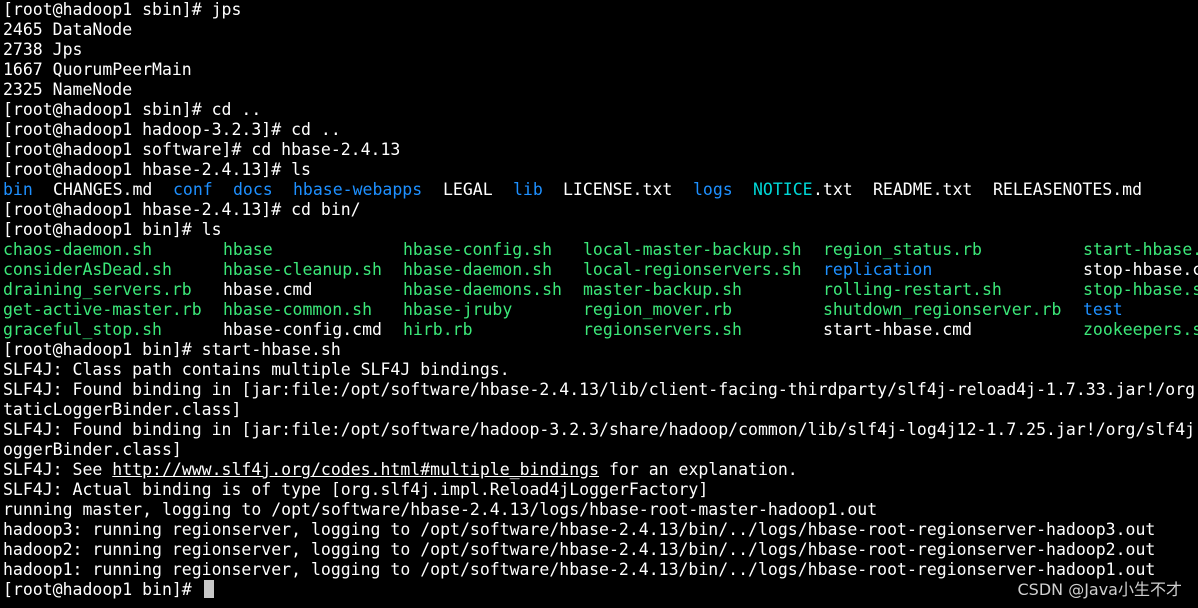 The image size is (1198, 608). Describe the element at coordinates (358, 189) in the screenshot. I see `ls-entry-directory: hbase-webapps` at that location.